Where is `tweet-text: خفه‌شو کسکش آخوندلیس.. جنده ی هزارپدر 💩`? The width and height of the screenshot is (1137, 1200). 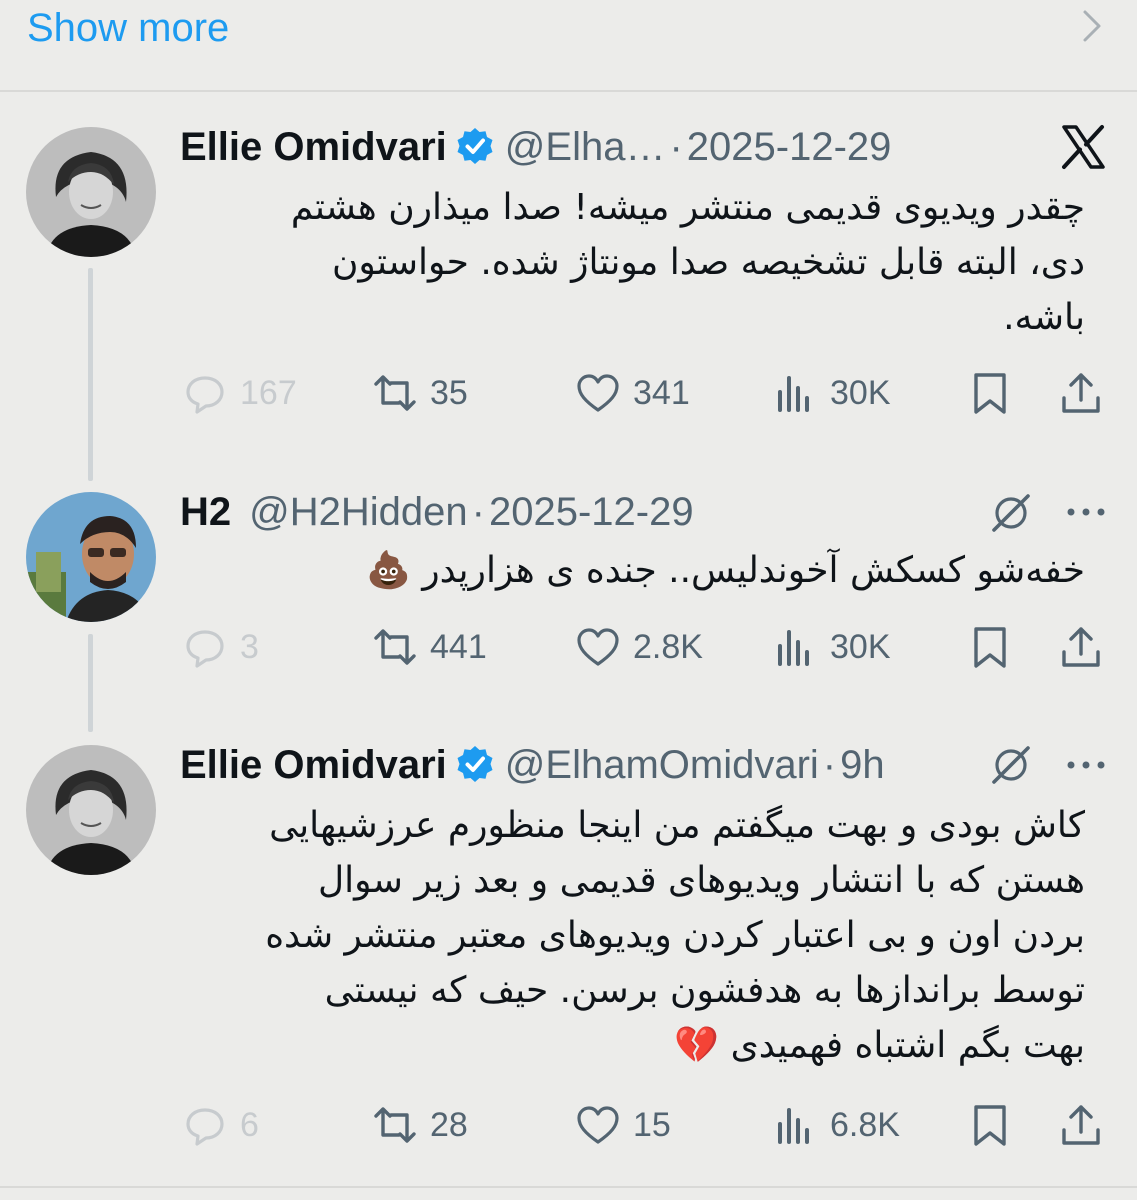 tweet-text: خفه‌شو کسکش آخوندلیس.. جنده ی هزارپدر 💩 is located at coordinates (632, 570).